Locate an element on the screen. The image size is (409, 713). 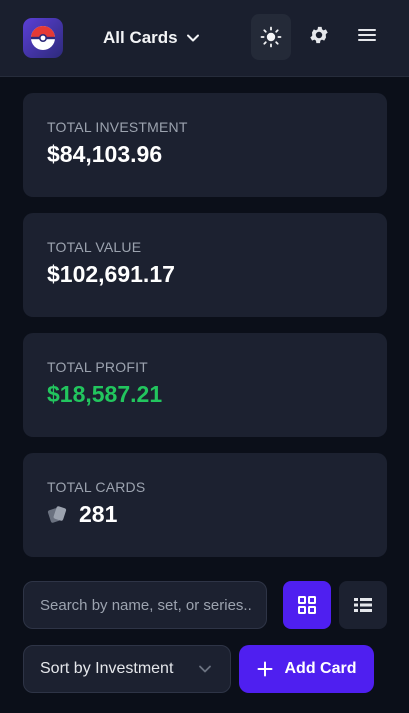
app-logo is located at coordinates (43, 38).